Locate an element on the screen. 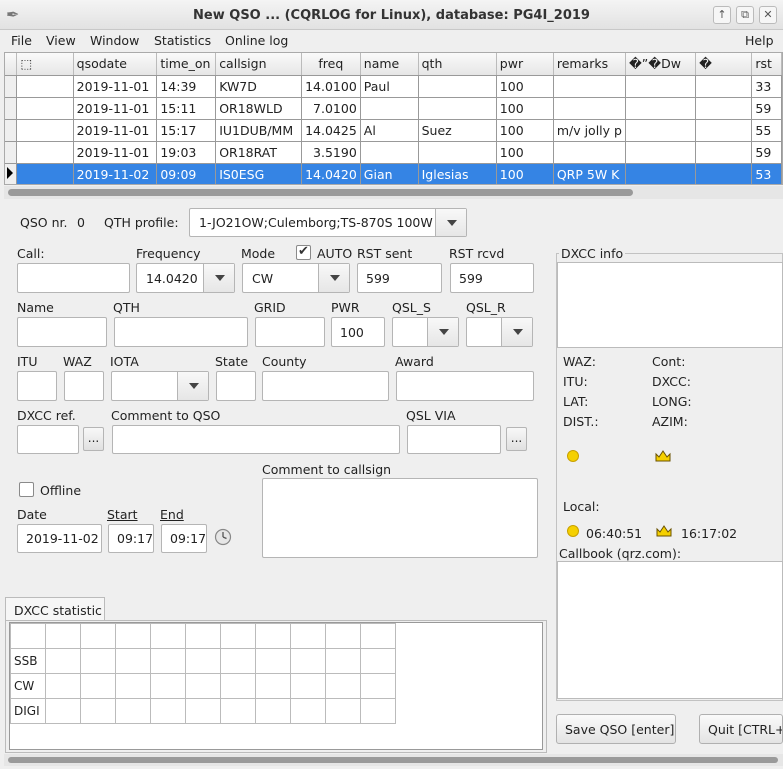  qsl-via-input is located at coordinates (454, 439).